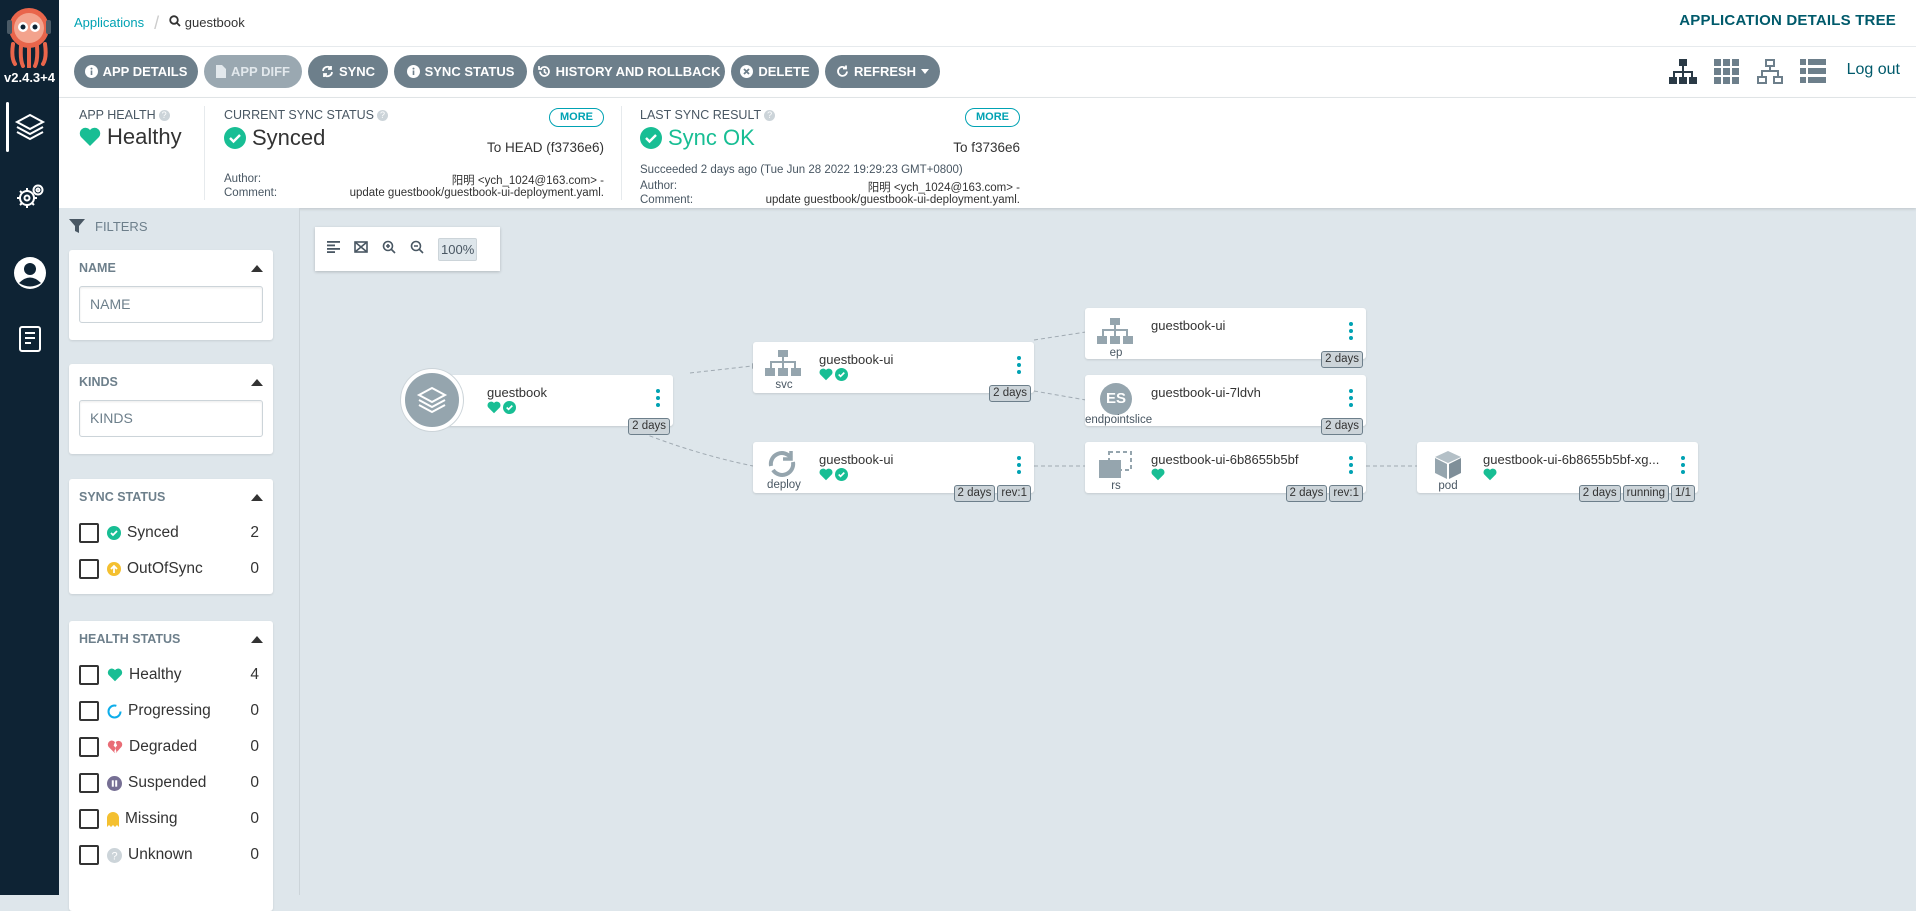  What do you see at coordinates (171, 855) in the screenshot?
I see `filter-option-unknown: ?Unknown0` at bounding box center [171, 855].